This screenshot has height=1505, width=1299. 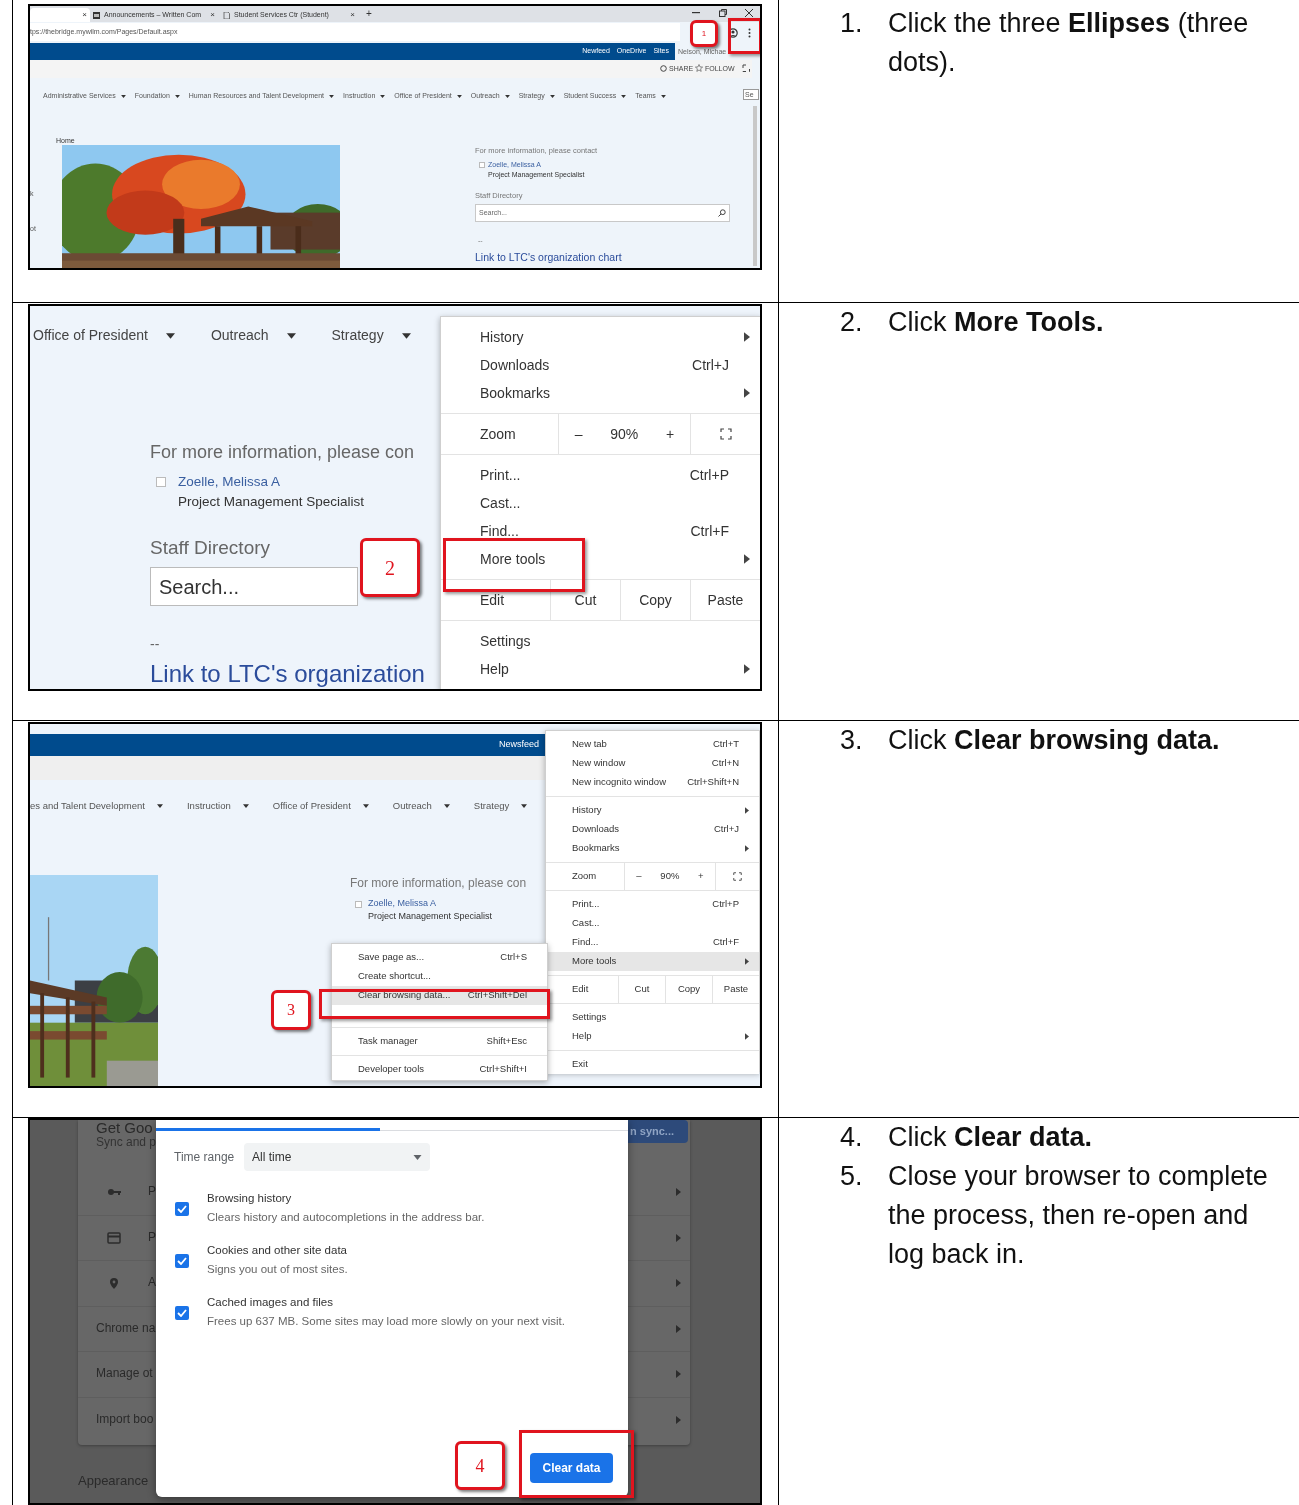 What do you see at coordinates (217, 806) in the screenshot?
I see `nav-item: Instruction` at bounding box center [217, 806].